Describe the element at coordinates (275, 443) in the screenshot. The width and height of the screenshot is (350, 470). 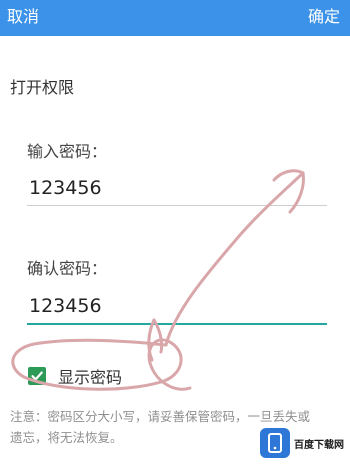
I see `phone-app-icon` at that location.